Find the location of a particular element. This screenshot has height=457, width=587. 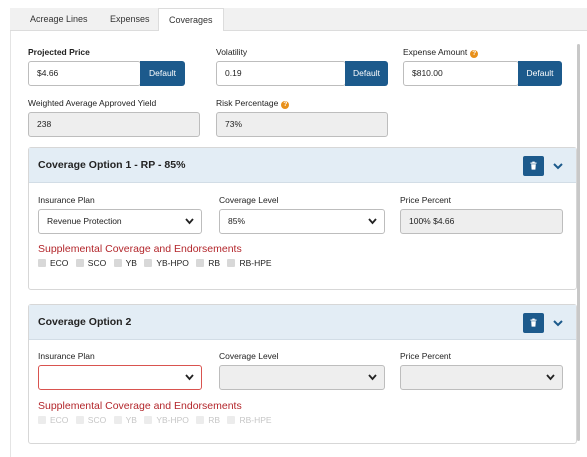

coverage-level-value: 85% is located at coordinates (237, 221).